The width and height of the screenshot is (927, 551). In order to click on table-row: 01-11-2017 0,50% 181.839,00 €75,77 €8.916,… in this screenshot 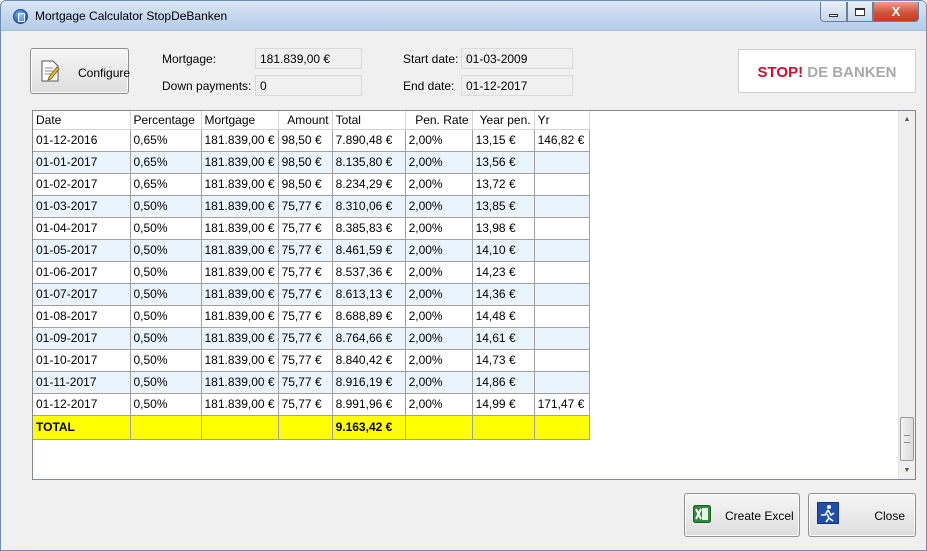, I will do `click(311, 382)`.